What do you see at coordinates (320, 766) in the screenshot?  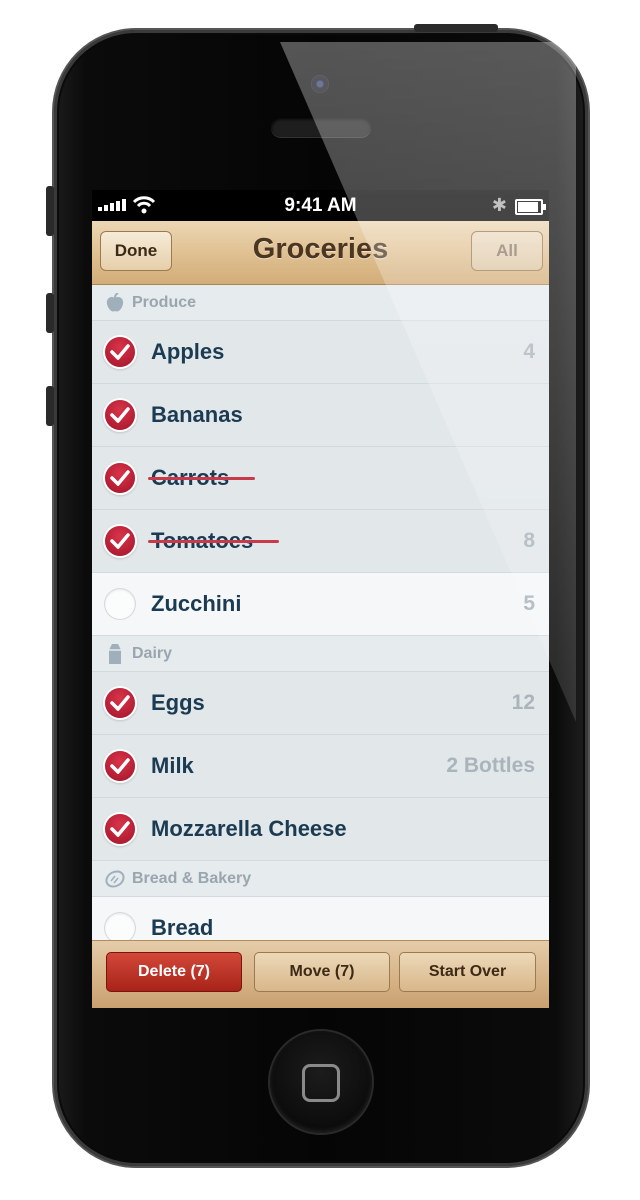 I see `list-item: Milk 2 Bottles` at bounding box center [320, 766].